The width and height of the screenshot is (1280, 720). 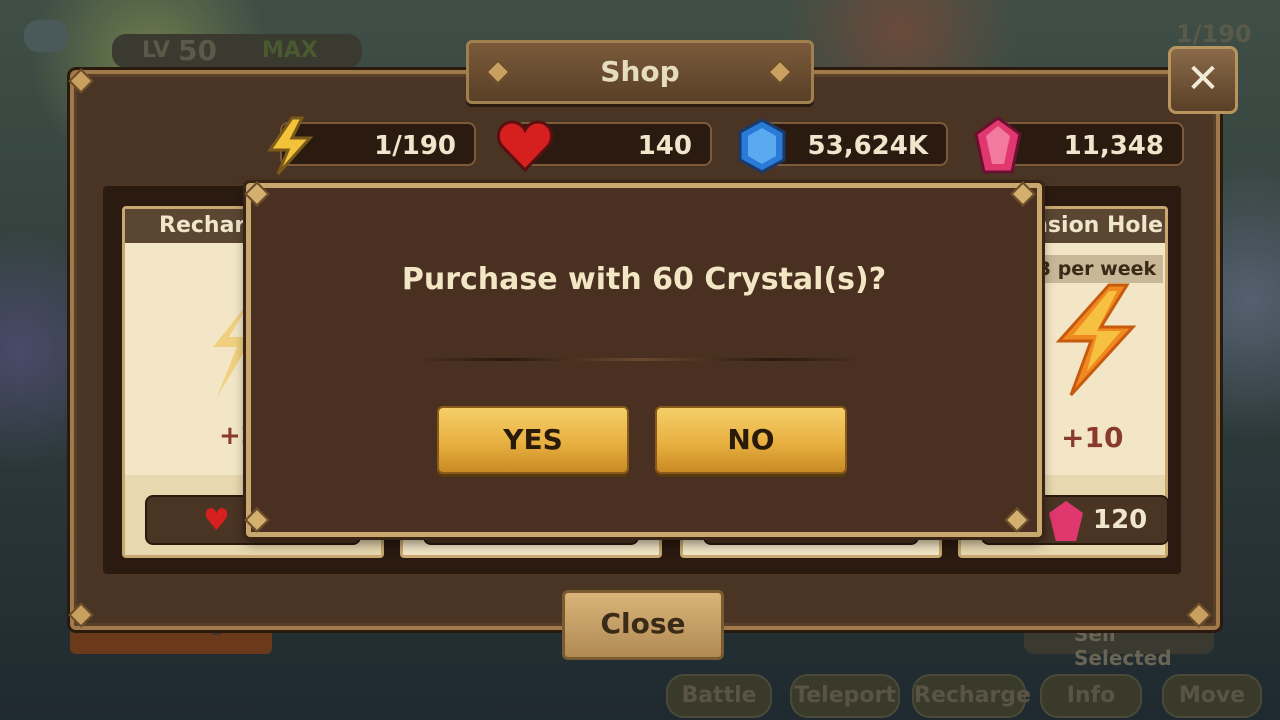 I want to click on tab-move: Move, so click(x=1212, y=696).